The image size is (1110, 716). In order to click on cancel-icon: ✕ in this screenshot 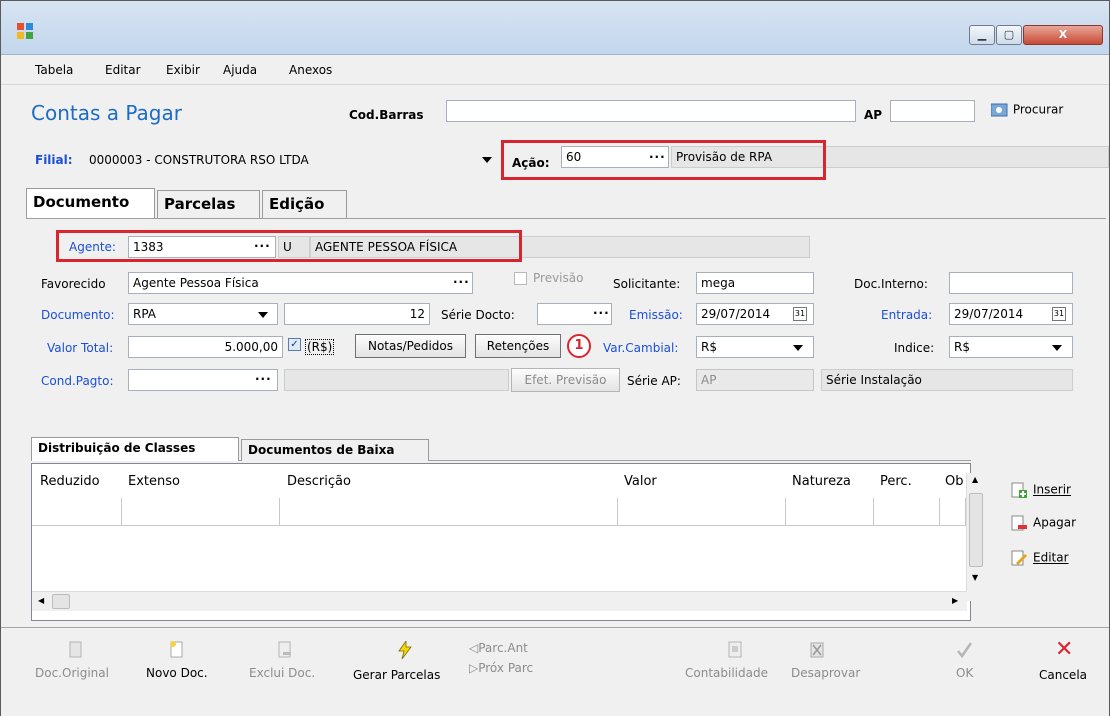, I will do `click(1064, 649)`.